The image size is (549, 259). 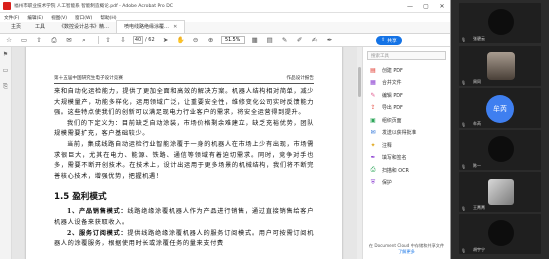 I want to click on menu-edit: 编辑(E), so click(x=35, y=18).